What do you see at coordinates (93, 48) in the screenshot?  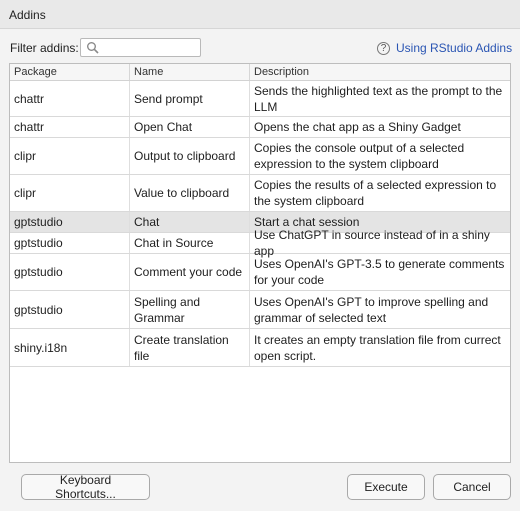 I see `search-icon` at bounding box center [93, 48].